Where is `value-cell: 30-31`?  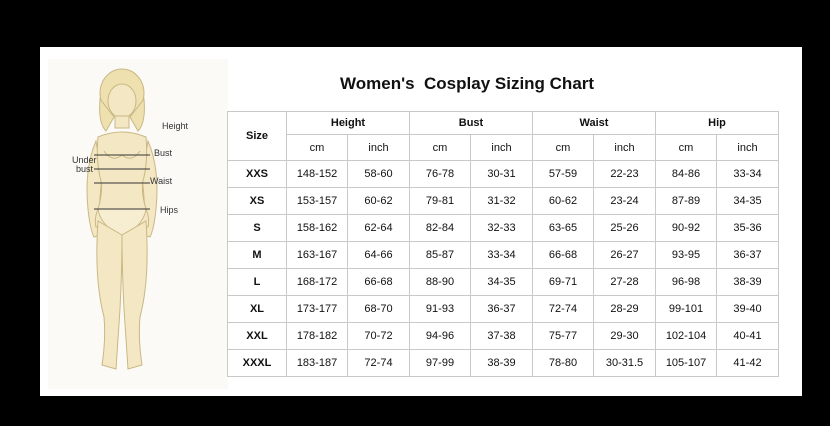 value-cell: 30-31 is located at coordinates (501, 174).